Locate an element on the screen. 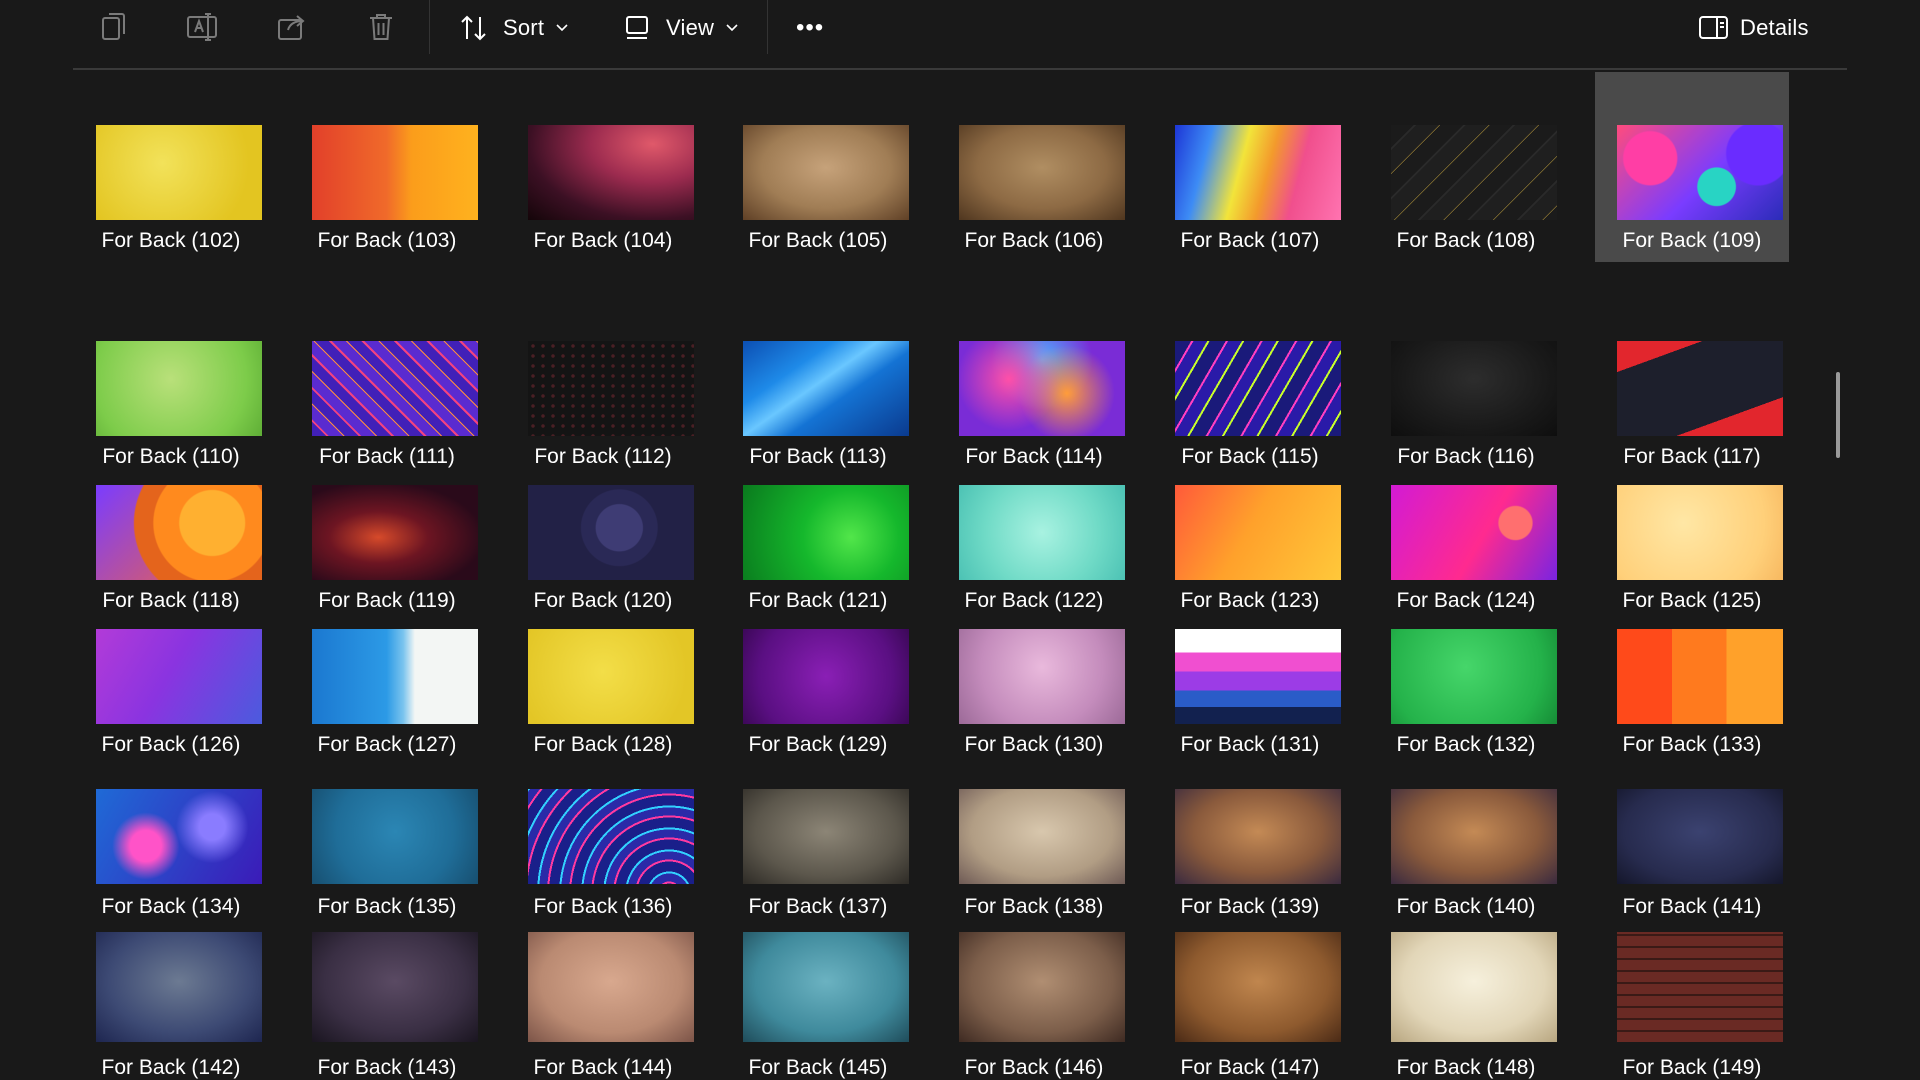 The width and height of the screenshot is (1920, 1080). file-tile: For Back (145) is located at coordinates (818, 989).